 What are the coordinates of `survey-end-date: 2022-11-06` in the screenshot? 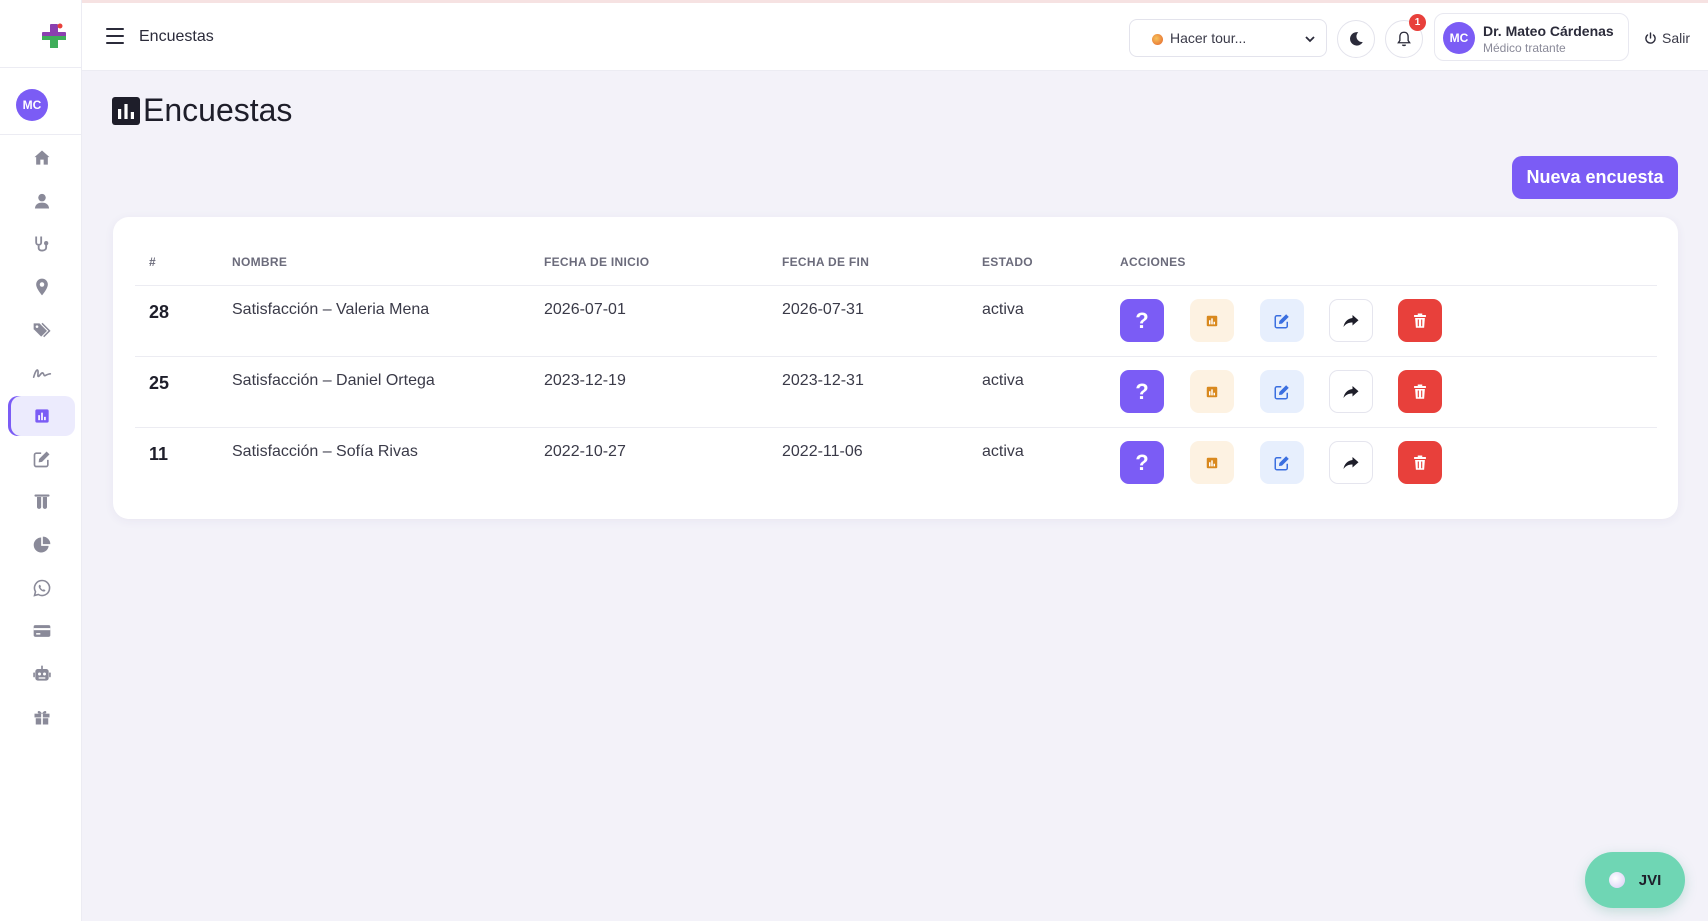 It's located at (822, 451).